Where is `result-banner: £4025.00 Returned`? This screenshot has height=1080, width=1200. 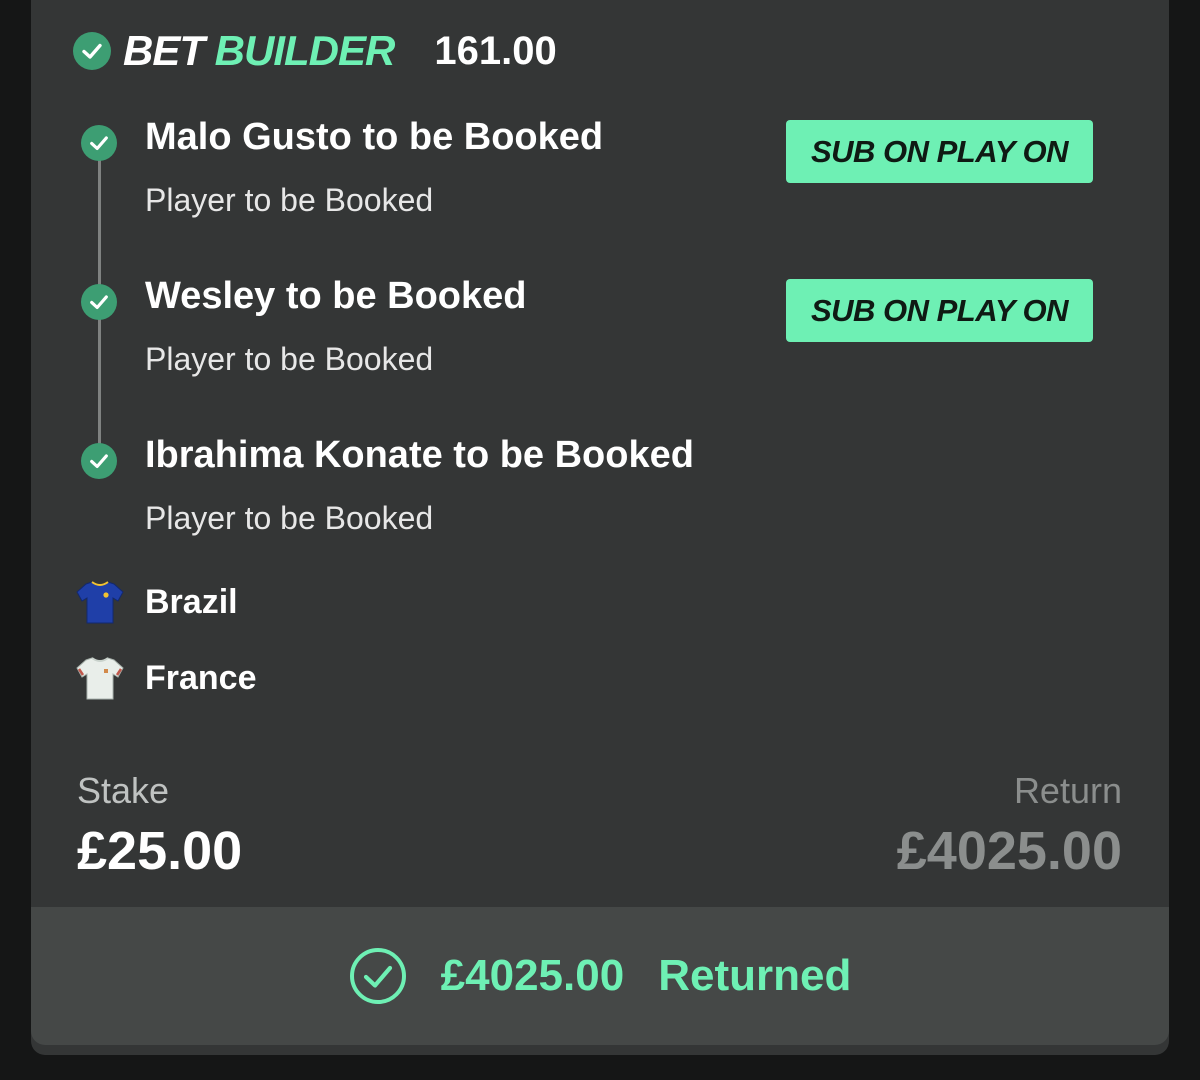
result-banner: £4025.00 Returned is located at coordinates (600, 976).